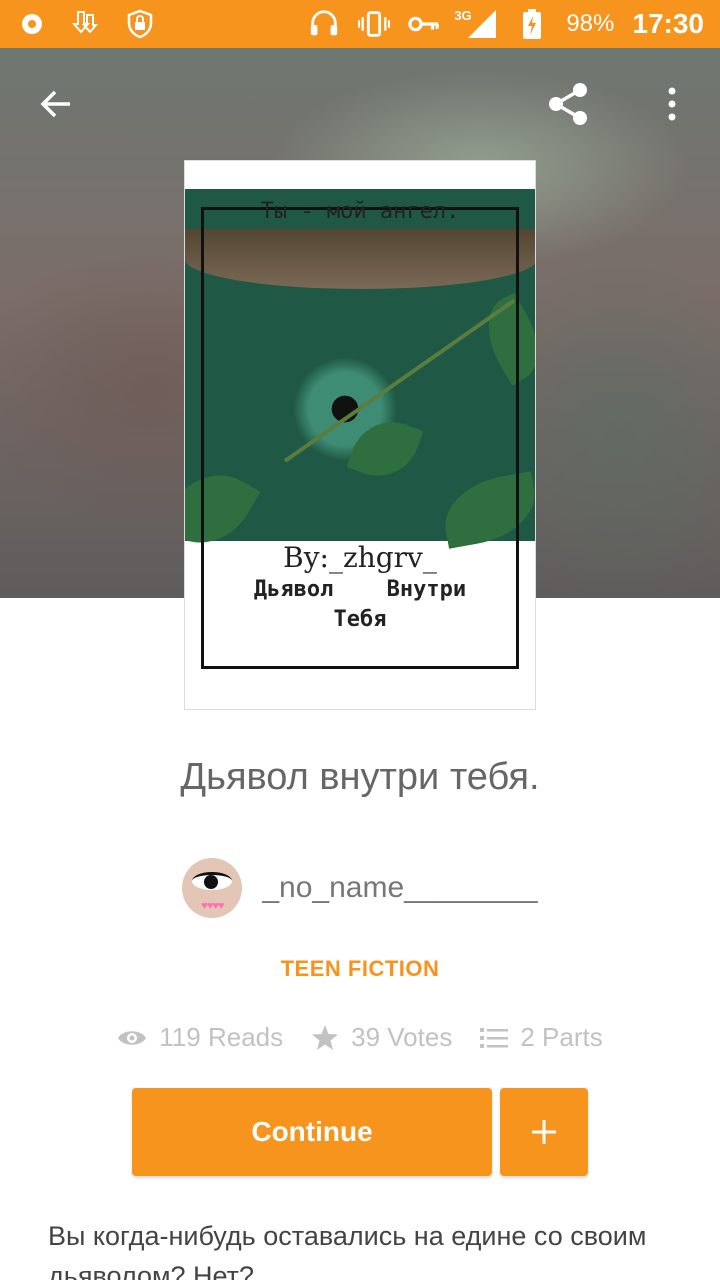 Image resolution: width=720 pixels, height=1280 pixels. I want to click on battery-icon, so click(532, 24).